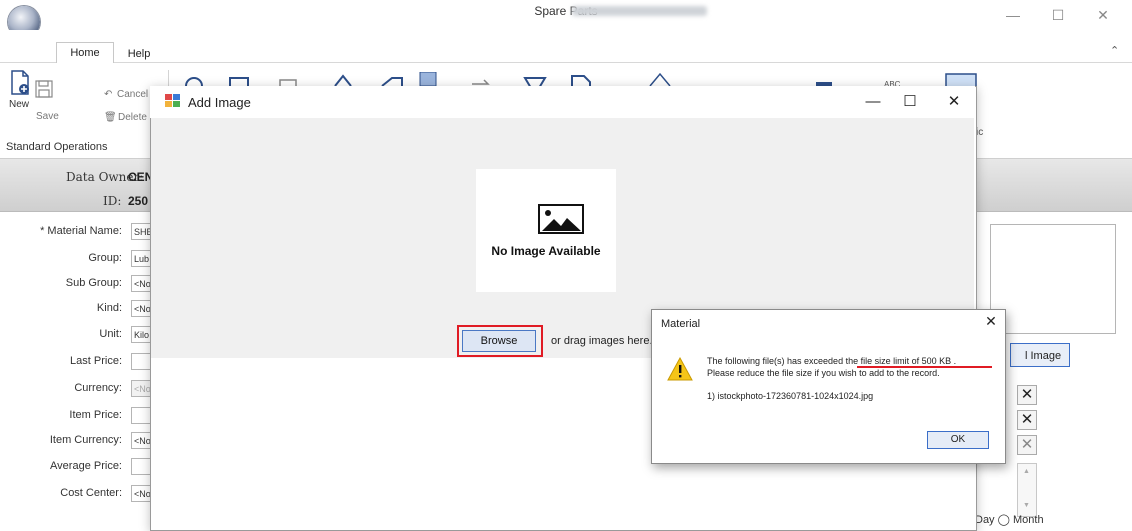 This screenshot has width=1132, height=531. I want to click on ribbon-partial-label: ic, so click(980, 132).